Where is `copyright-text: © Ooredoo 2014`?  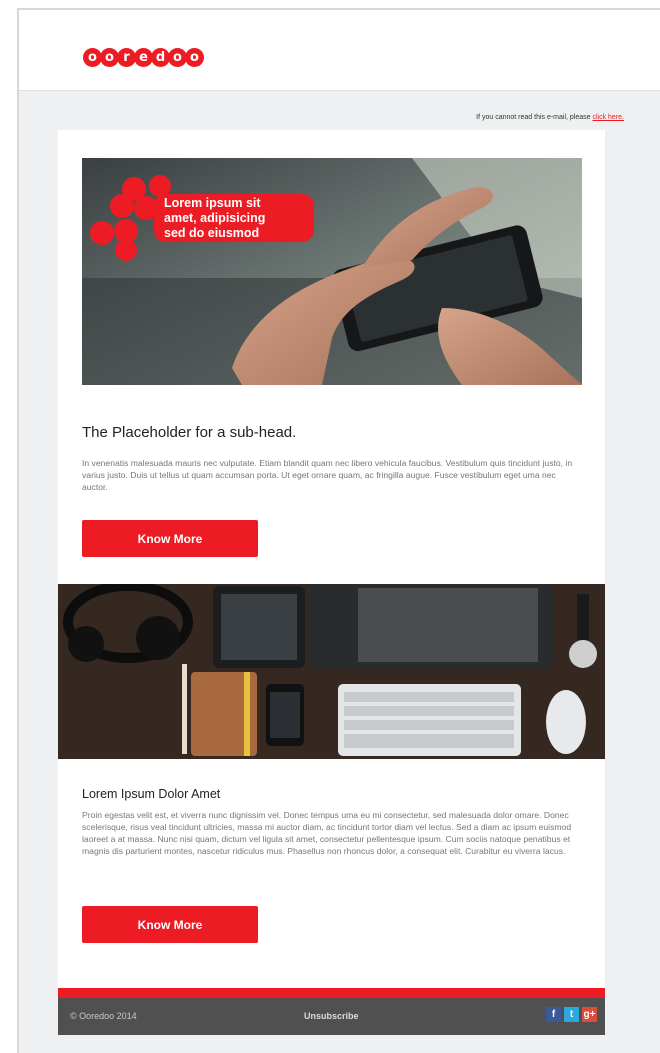 copyright-text: © Ooredoo 2014 is located at coordinates (103, 1016).